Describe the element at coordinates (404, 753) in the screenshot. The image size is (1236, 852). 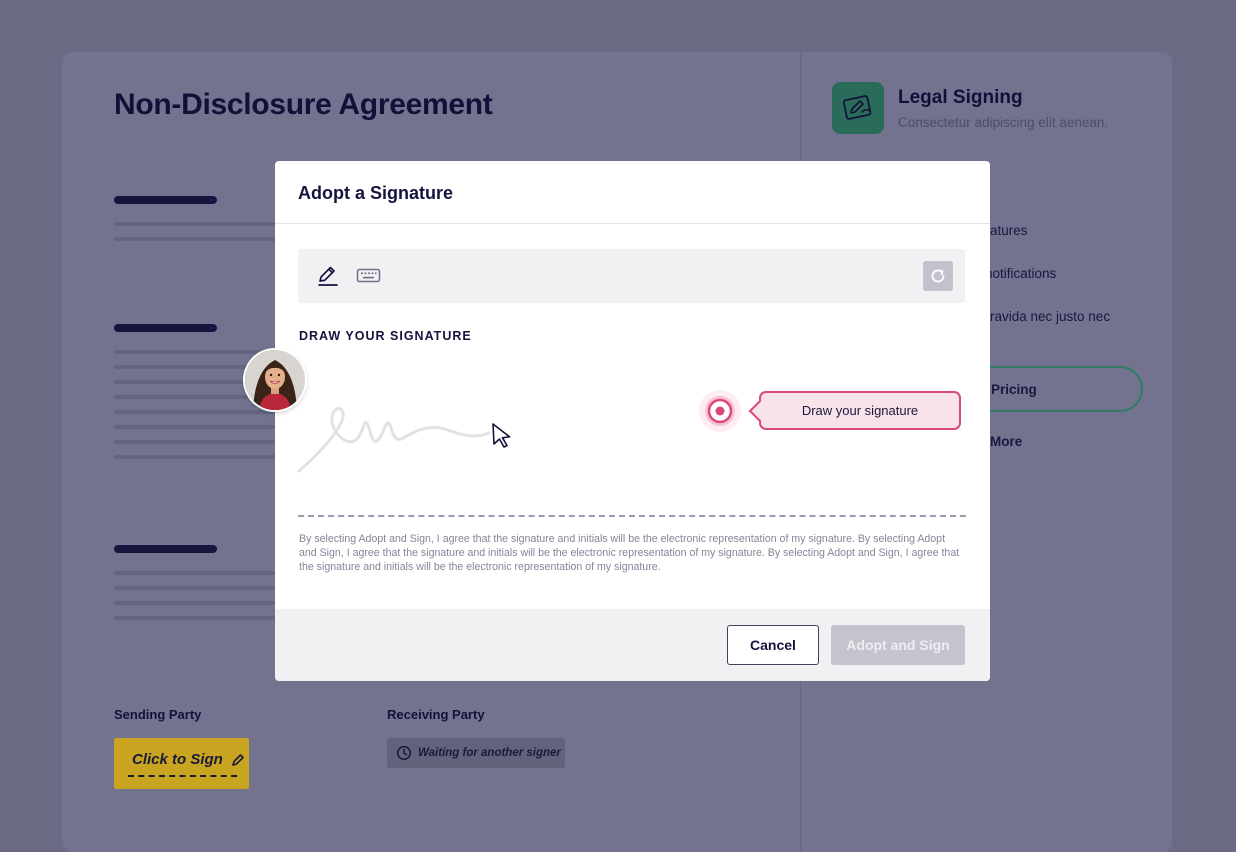
I see `clock-icon` at that location.